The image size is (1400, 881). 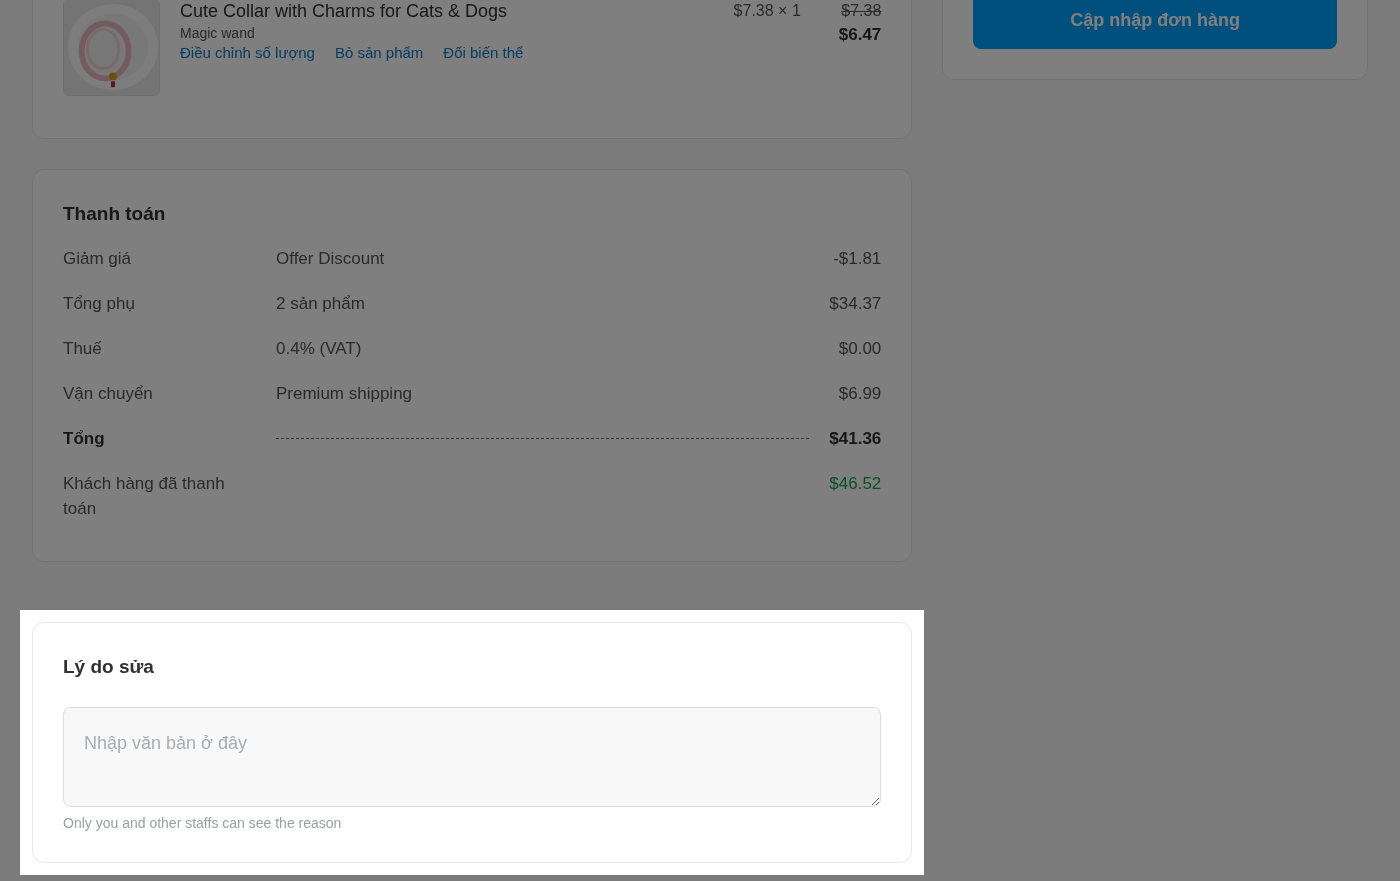 What do you see at coordinates (860, 394) in the screenshot?
I see `row-amount: $6.99` at bounding box center [860, 394].